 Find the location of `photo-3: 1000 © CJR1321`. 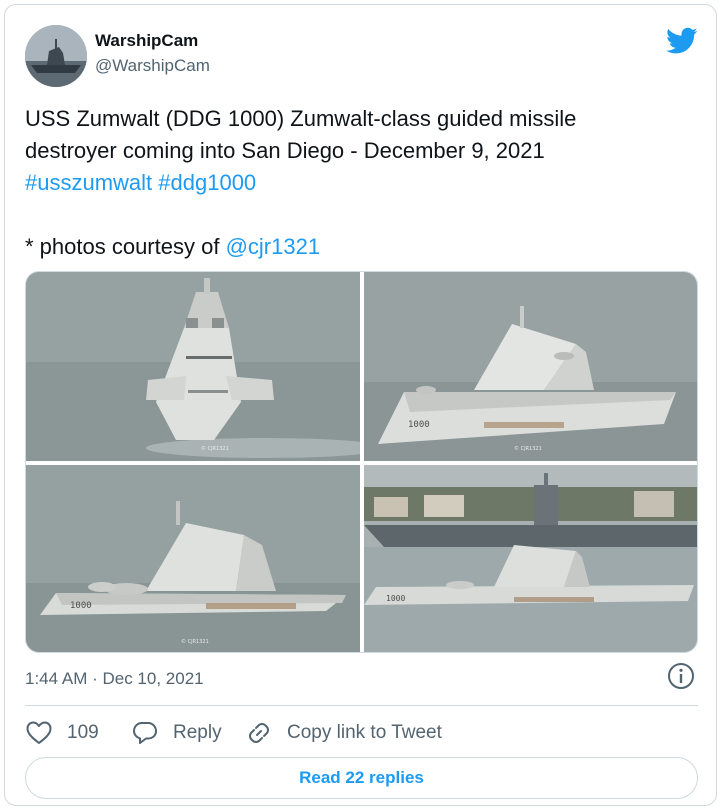

photo-3: 1000 © CJR1321 is located at coordinates (193, 558).